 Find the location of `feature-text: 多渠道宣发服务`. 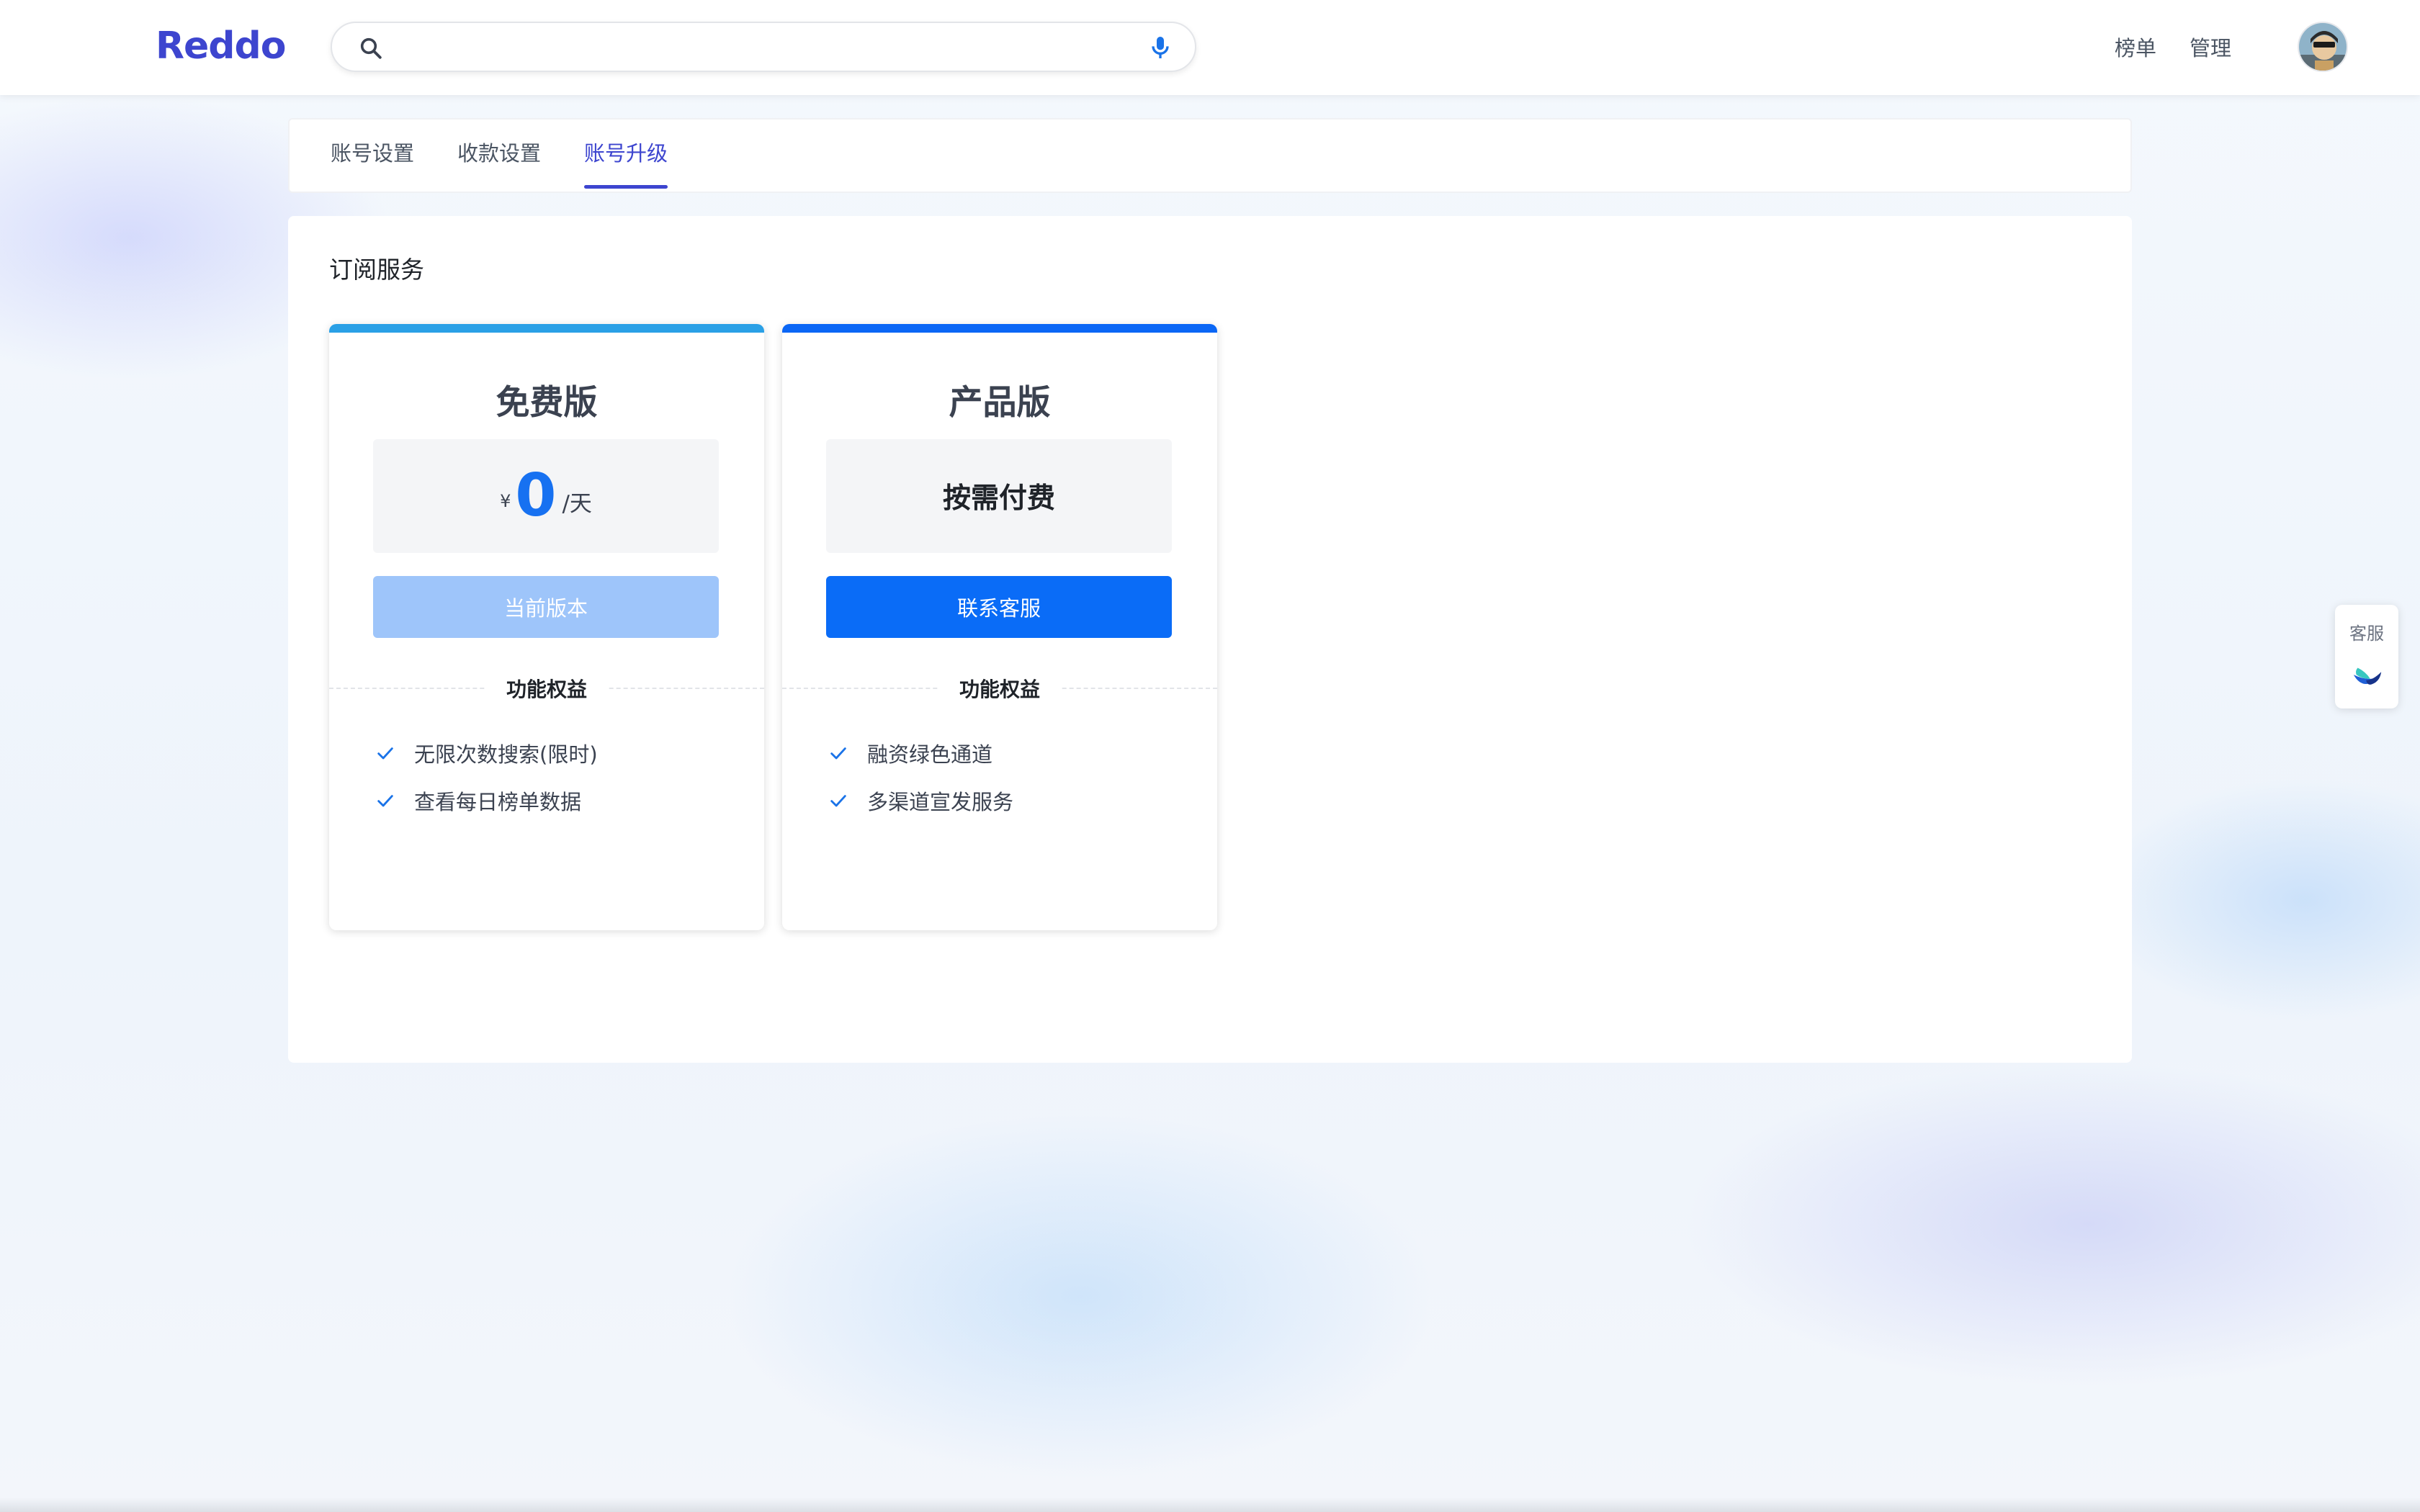

feature-text: 多渠道宣发服务 is located at coordinates (940, 802).